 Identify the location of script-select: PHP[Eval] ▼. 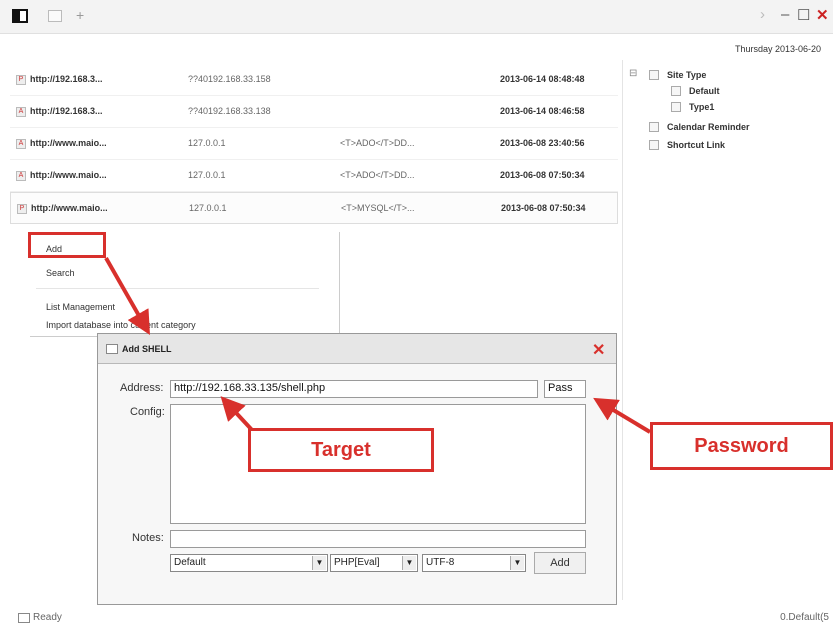
(374, 563).